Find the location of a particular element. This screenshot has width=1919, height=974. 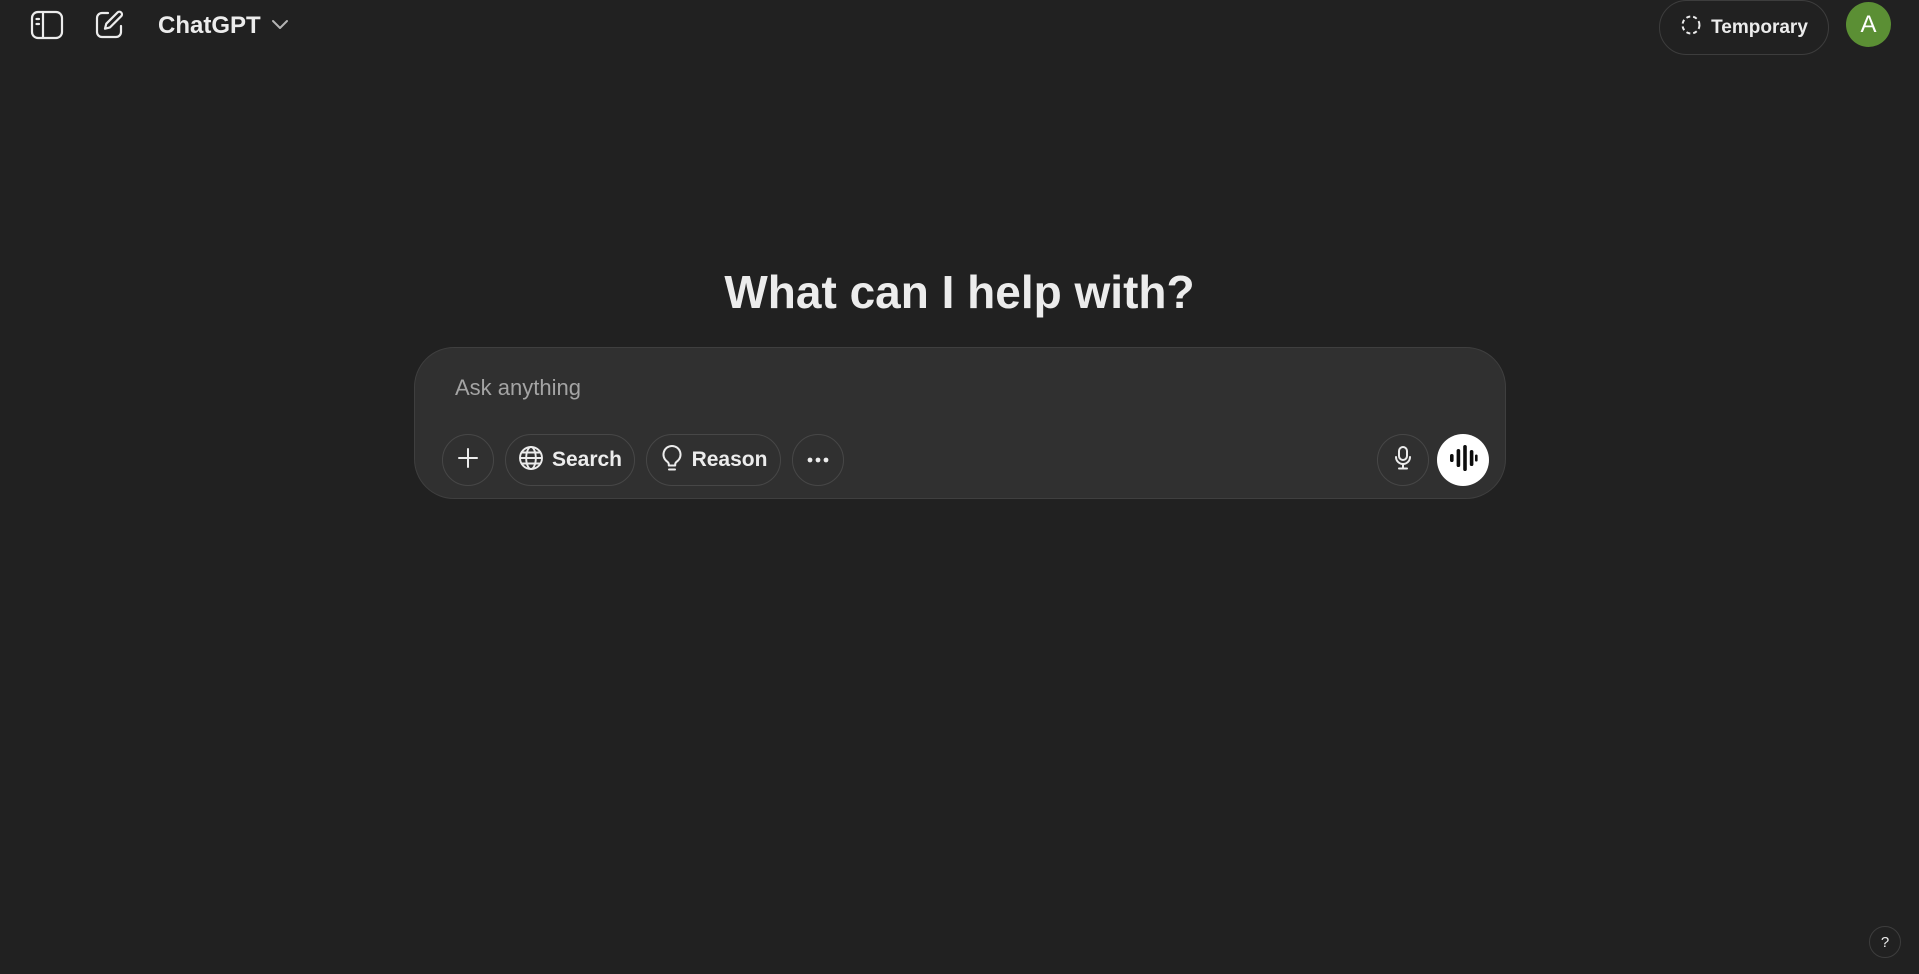

more-tools-button is located at coordinates (818, 460).